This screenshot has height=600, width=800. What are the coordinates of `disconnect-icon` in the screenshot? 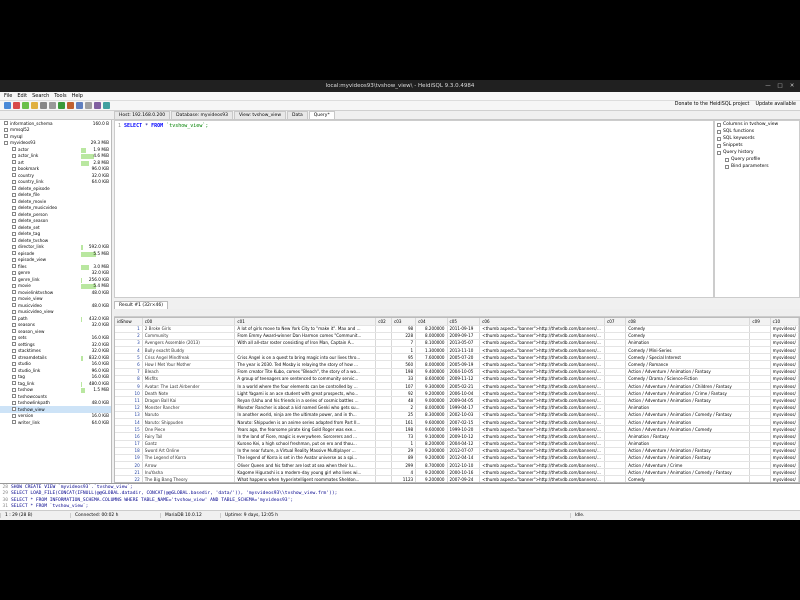 It's located at (16, 105).